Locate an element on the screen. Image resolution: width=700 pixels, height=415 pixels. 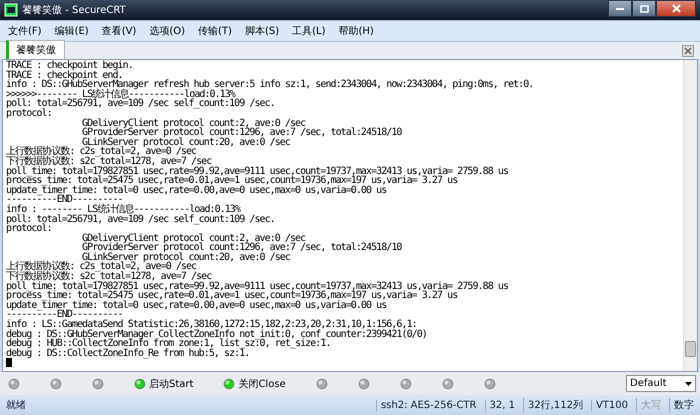
button-bar-button: 关闭Close is located at coordinates (254, 383).